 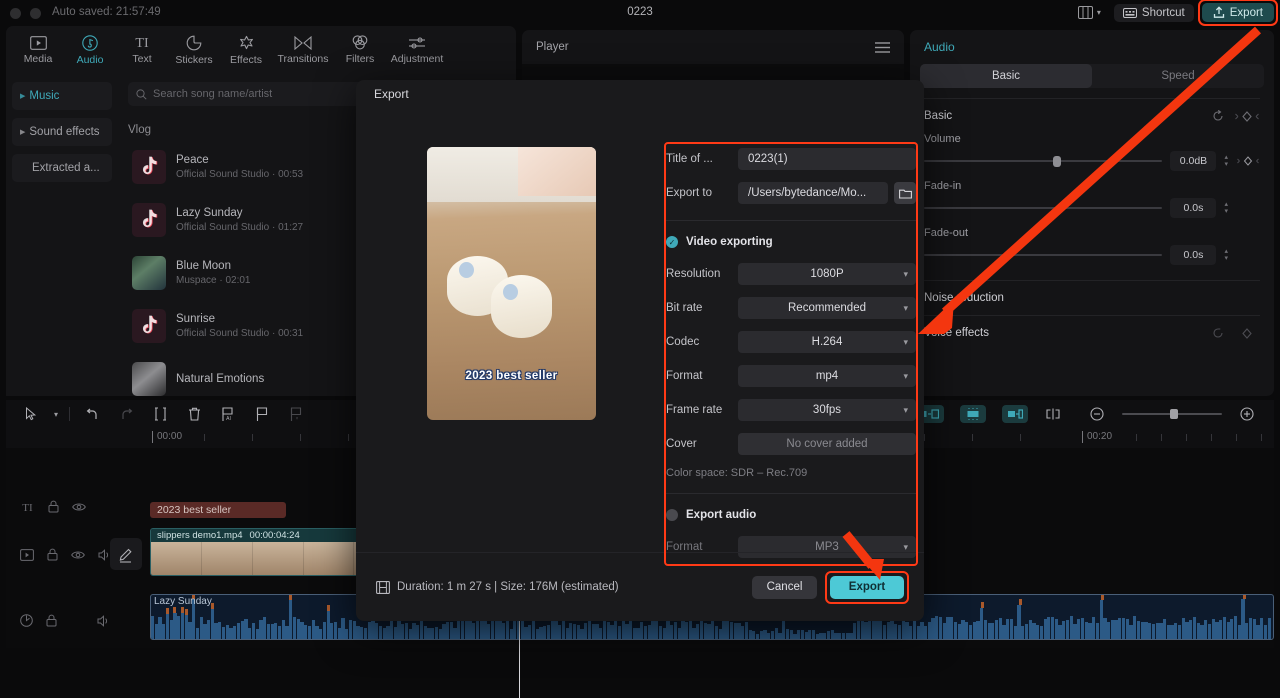 I want to click on section-noise-reduction-header: Noise reduction, so click(x=1092, y=298).